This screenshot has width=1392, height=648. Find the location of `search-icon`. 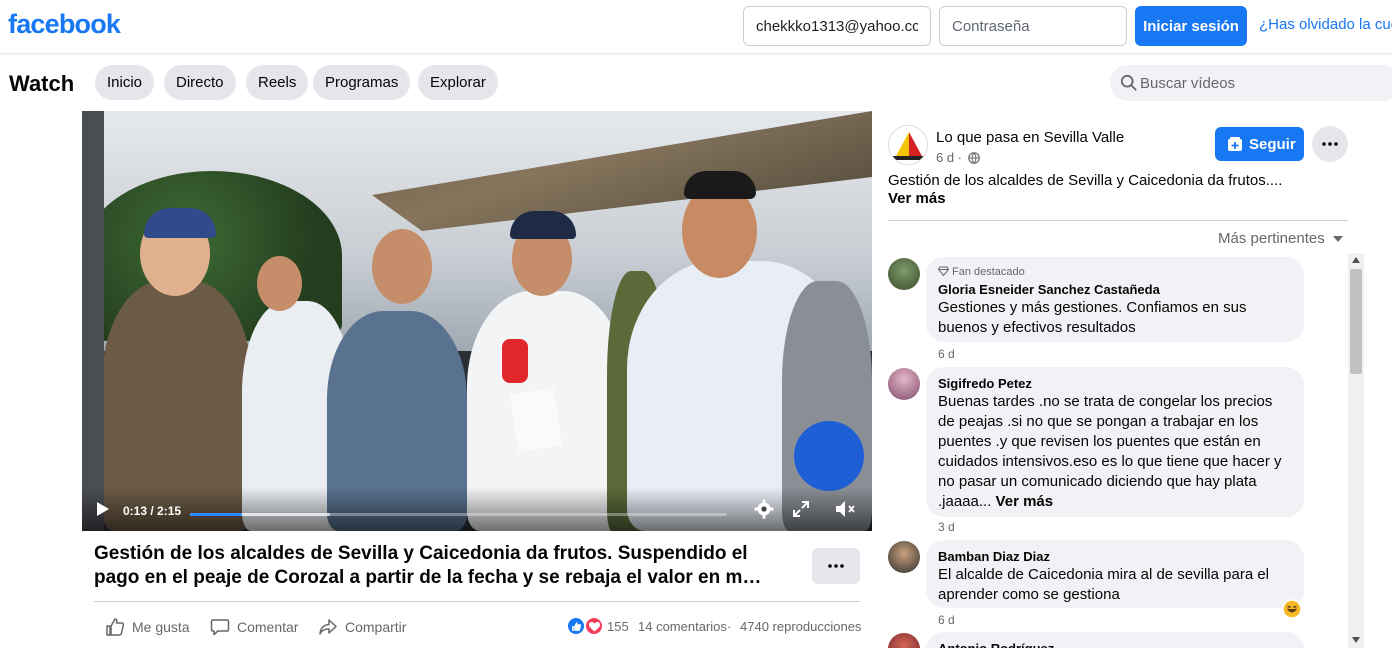

search-icon is located at coordinates (1128, 82).